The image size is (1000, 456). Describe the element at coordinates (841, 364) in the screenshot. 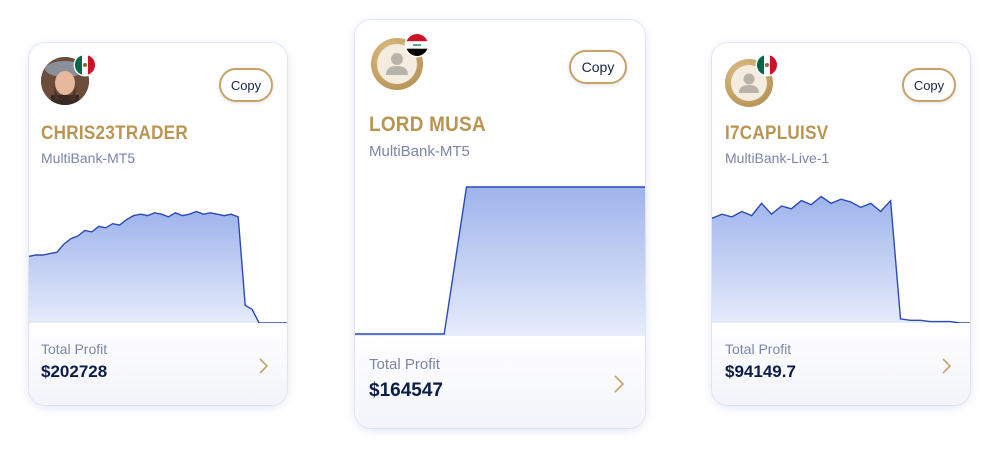

I see `card-footer: Total Profit $94149.7` at that location.